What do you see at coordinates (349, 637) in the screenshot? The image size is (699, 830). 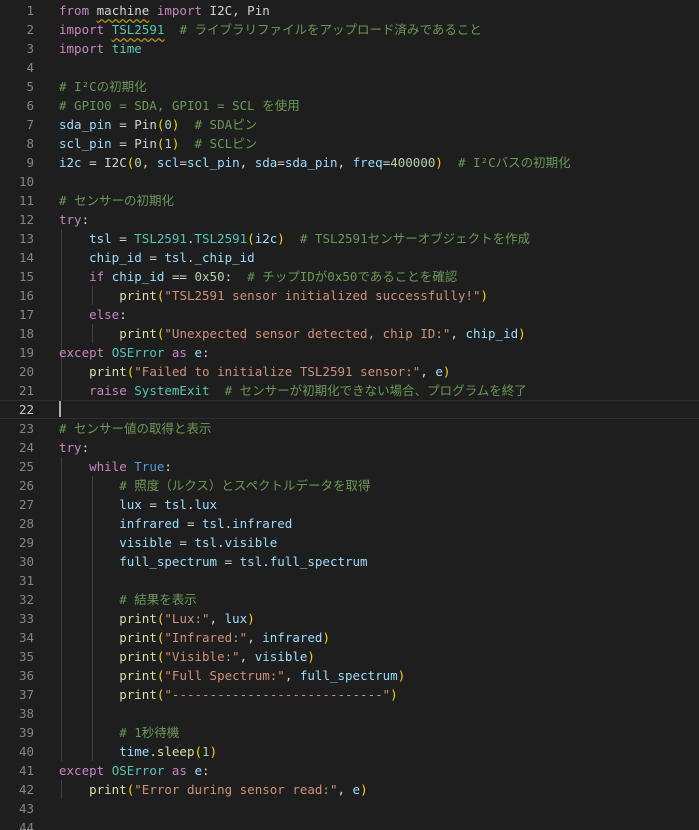 I see `code-line: 34 print("Infrared:", infrared)` at bounding box center [349, 637].